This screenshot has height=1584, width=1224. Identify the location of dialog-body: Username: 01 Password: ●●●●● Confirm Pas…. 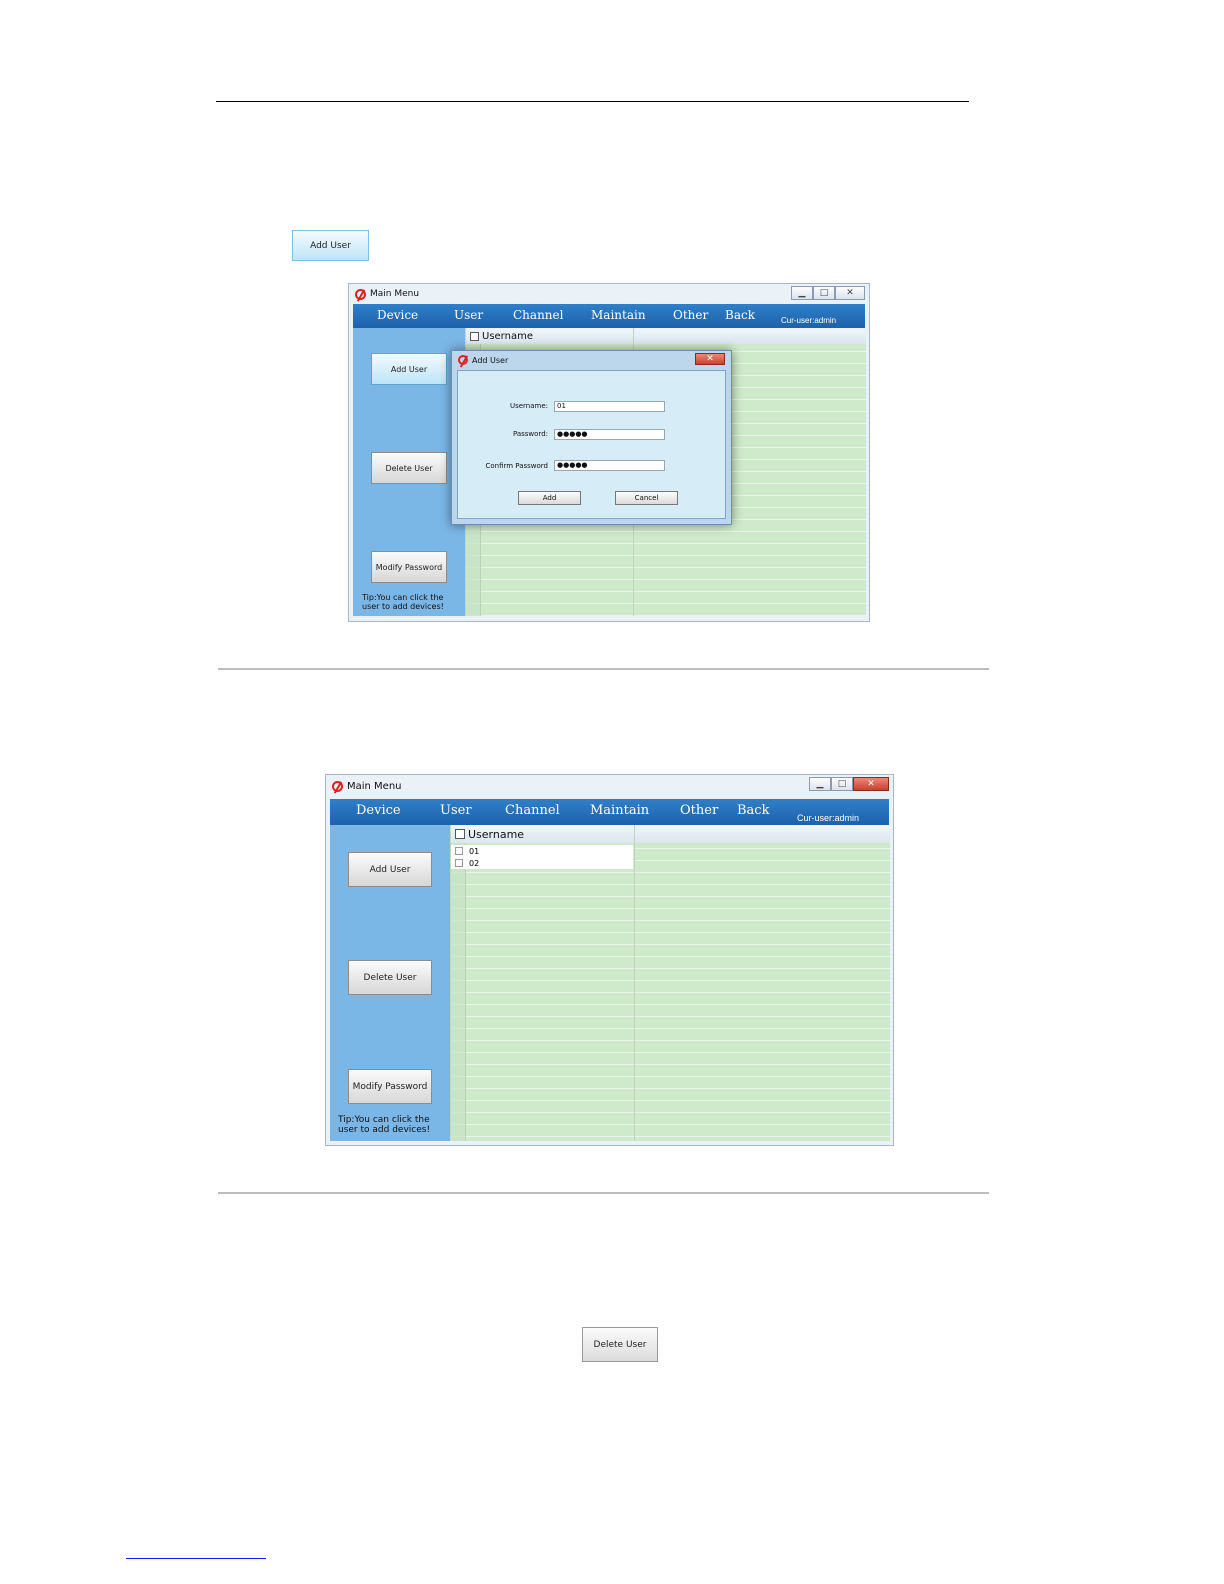
(591, 444).